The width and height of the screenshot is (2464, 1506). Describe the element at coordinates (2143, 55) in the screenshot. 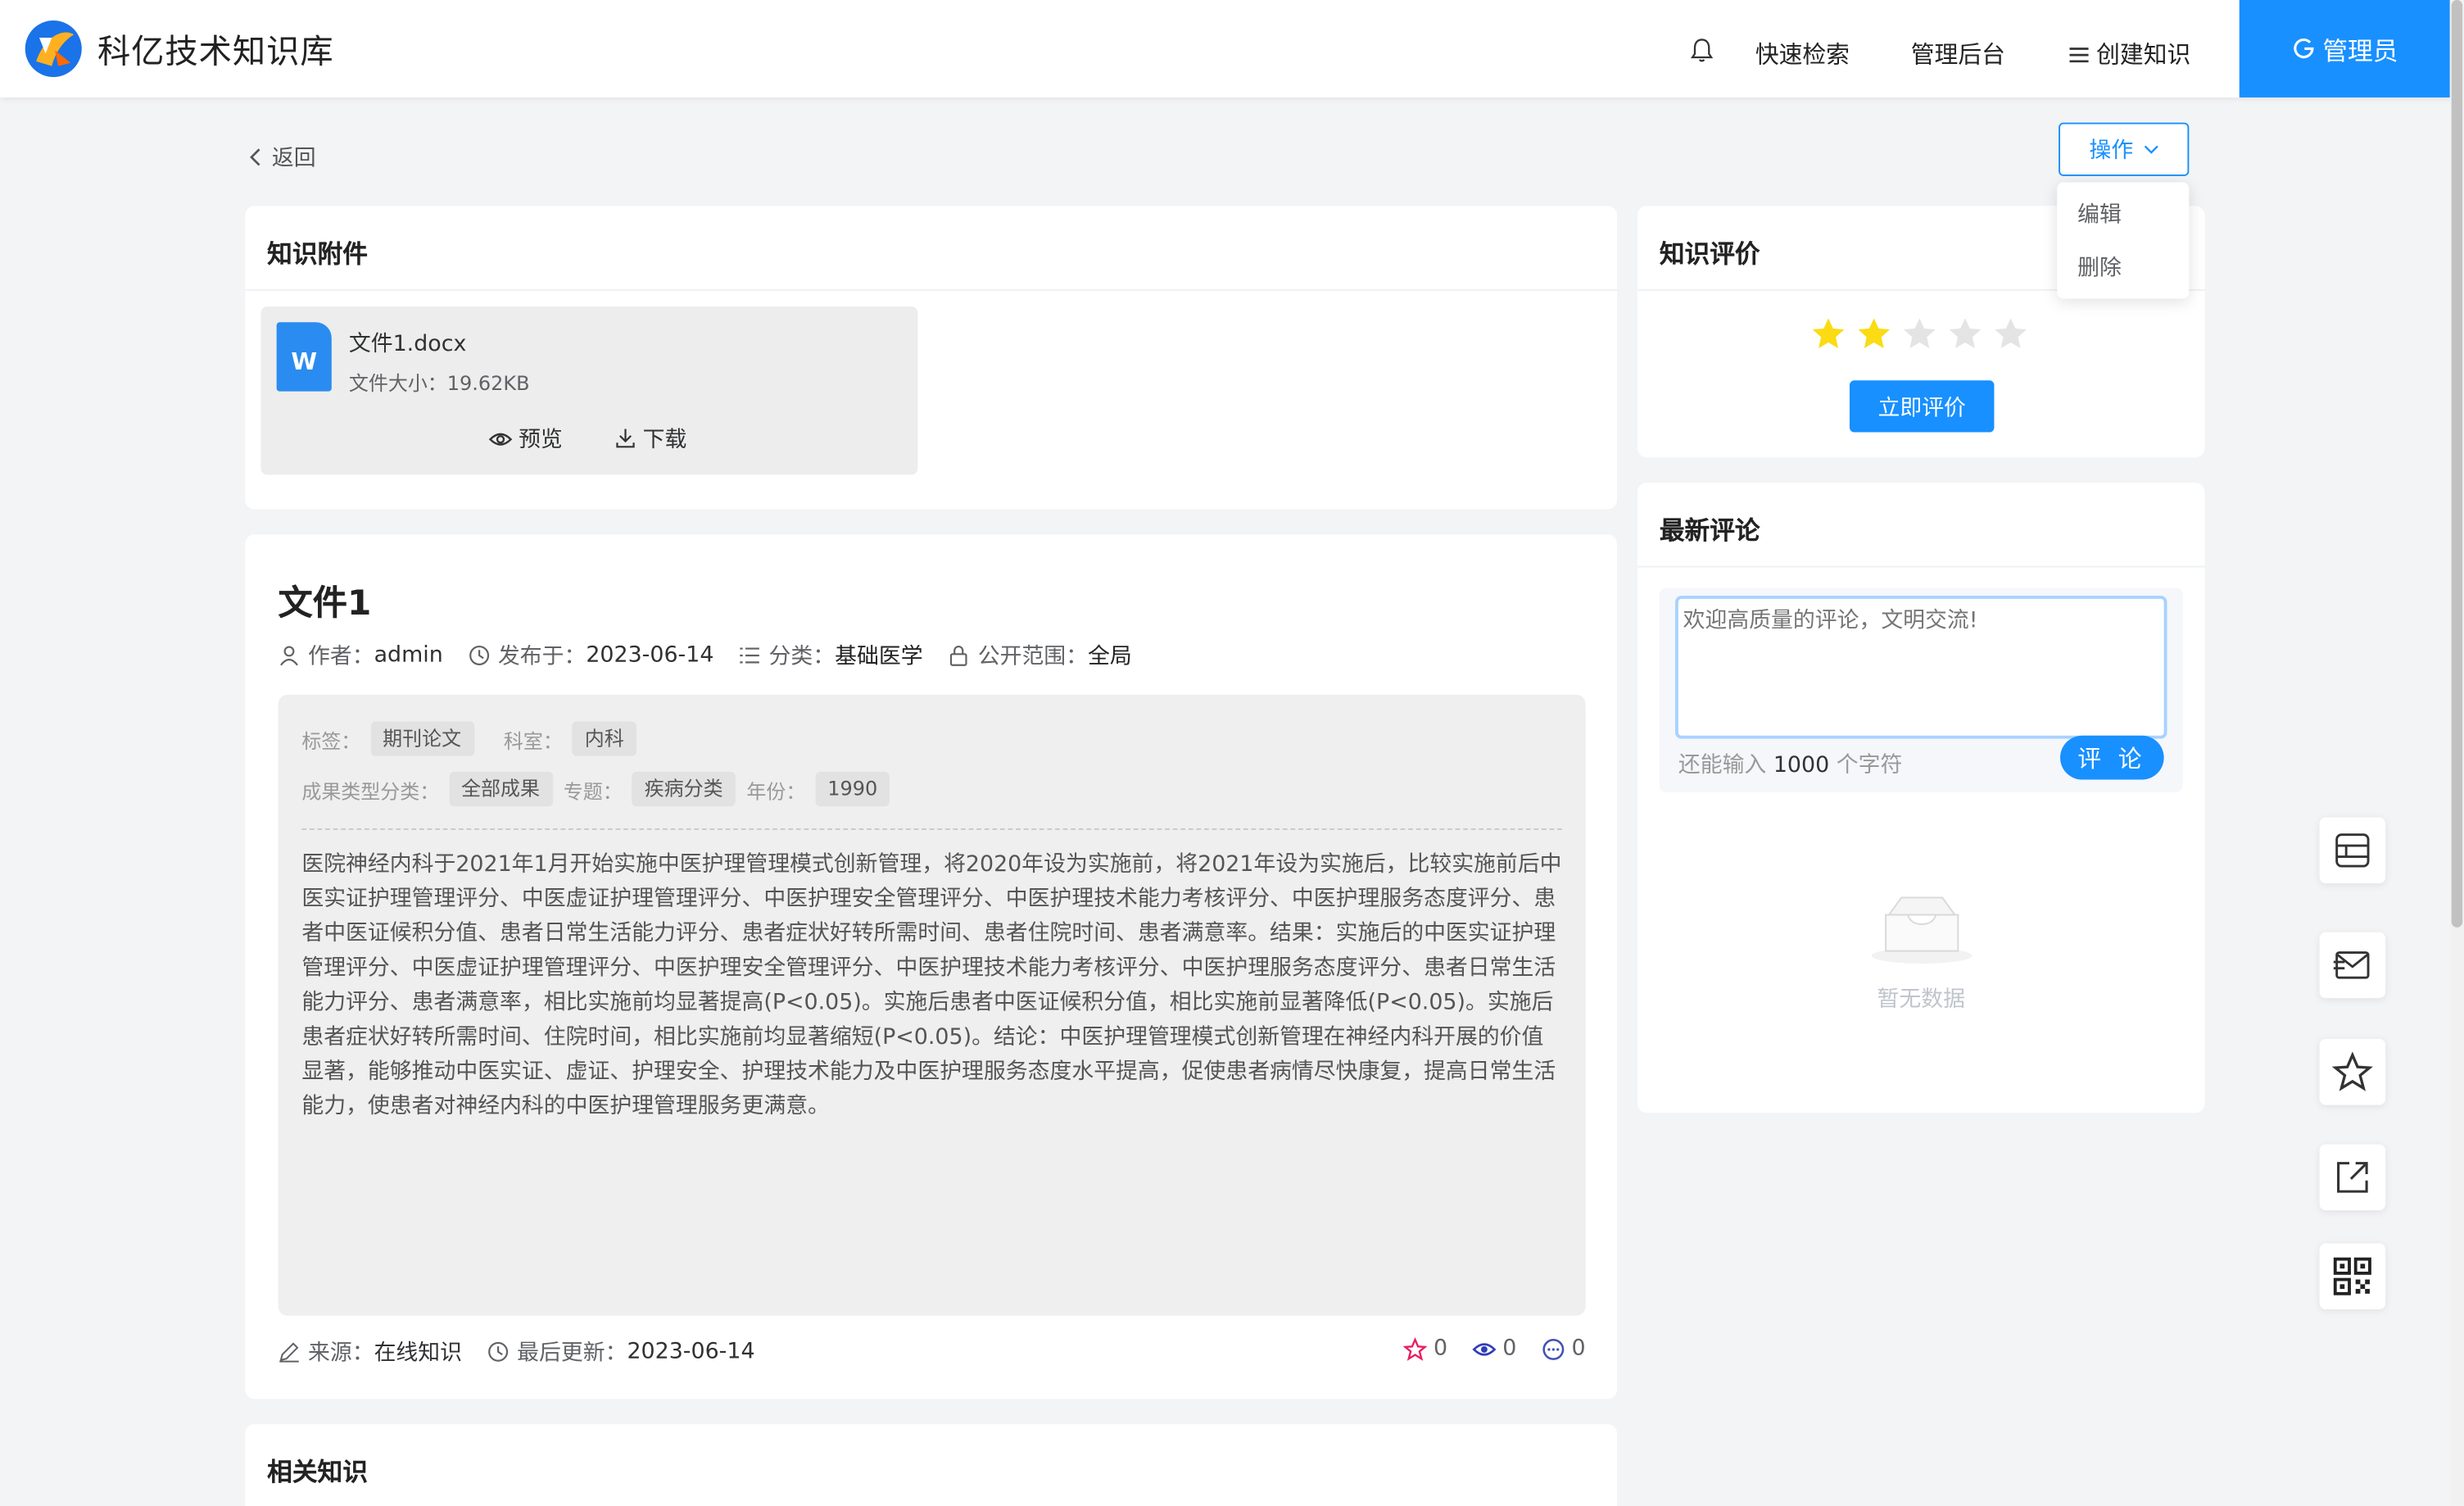

I see `create-knowledge-label: 创建知识` at that location.